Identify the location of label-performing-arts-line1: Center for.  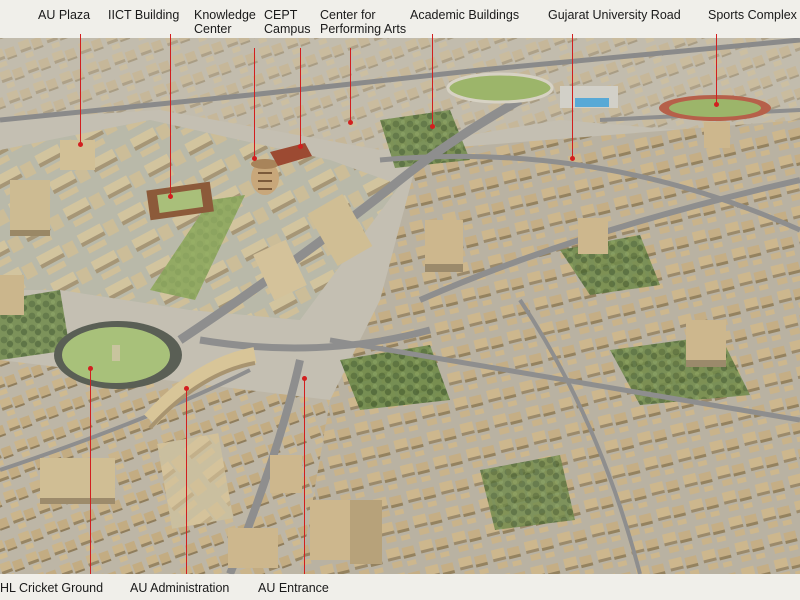
(348, 15).